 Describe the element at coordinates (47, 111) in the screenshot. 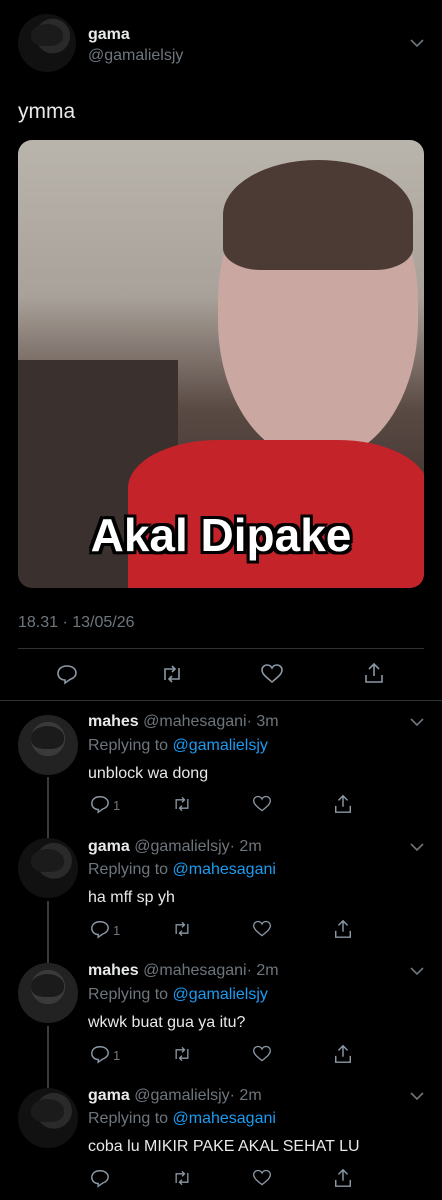

I see `tweet-text: ymma` at that location.